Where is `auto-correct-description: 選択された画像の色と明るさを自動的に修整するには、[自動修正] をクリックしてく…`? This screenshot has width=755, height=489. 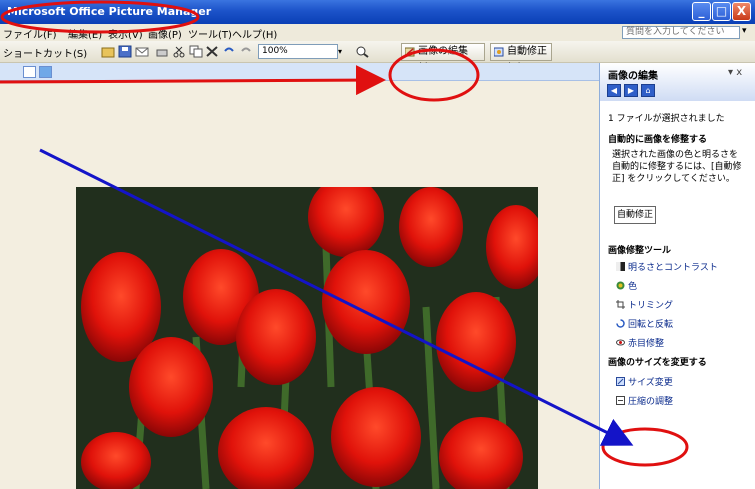
auto-correct-description: 選択された画像の色と明るさを自動的に修整するには、[自動修正] をクリックしてく… is located at coordinates (677, 167).